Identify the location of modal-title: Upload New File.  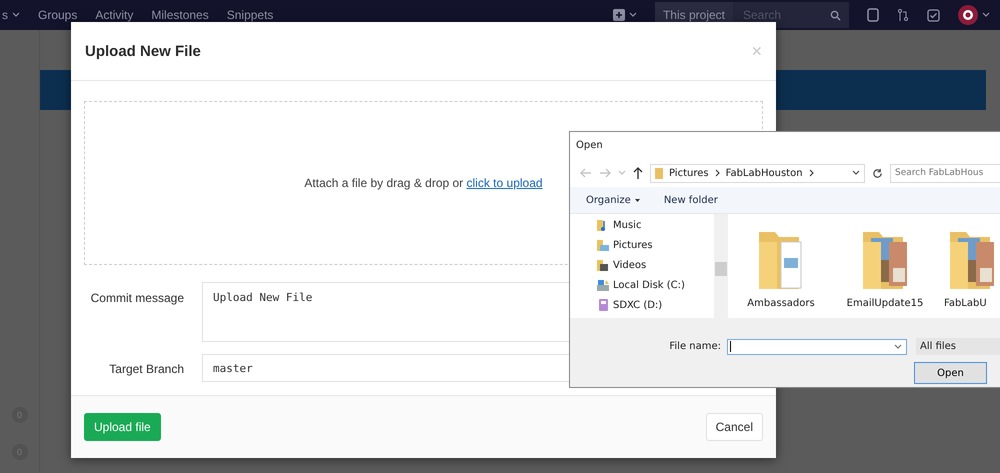
(143, 51).